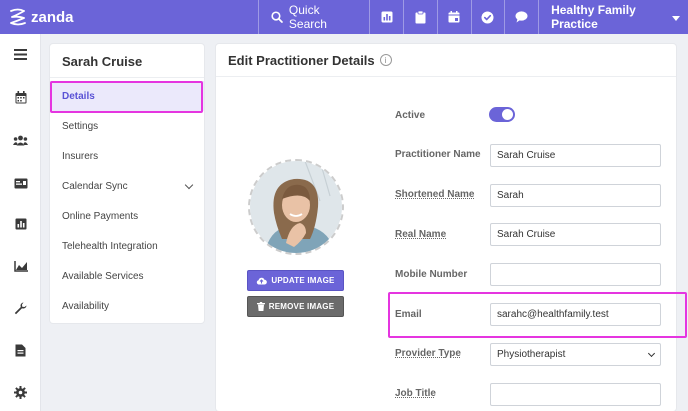  Describe the element at coordinates (277, 17) in the screenshot. I see `search-icon` at that location.